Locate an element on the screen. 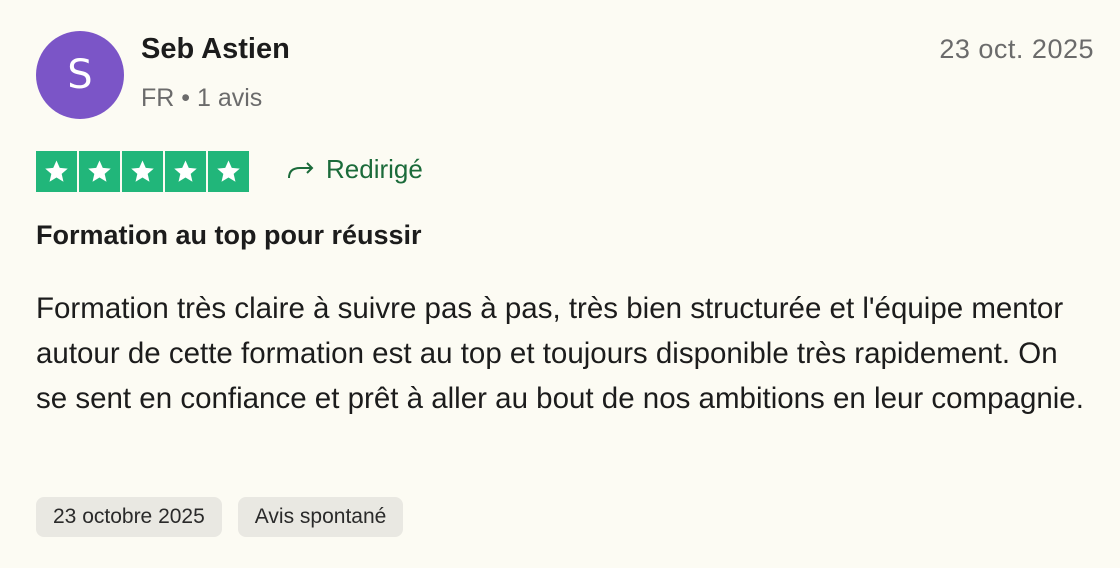 Image resolution: width=1120 pixels, height=568 pixels. redirected-badge: Redirigé is located at coordinates (354, 169).